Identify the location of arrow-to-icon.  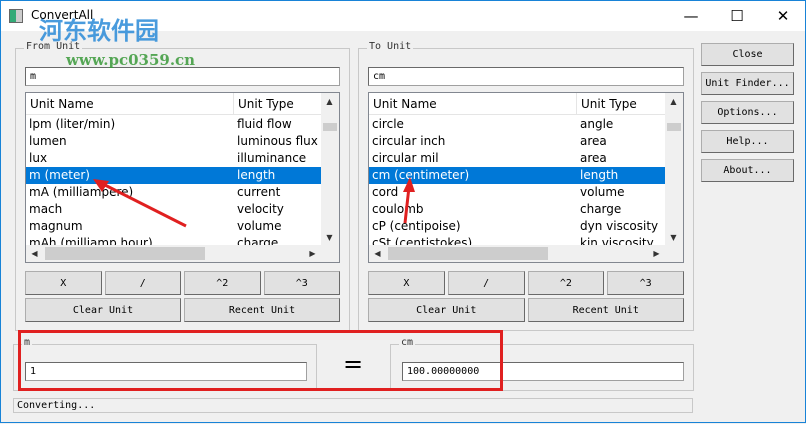
(407, 205).